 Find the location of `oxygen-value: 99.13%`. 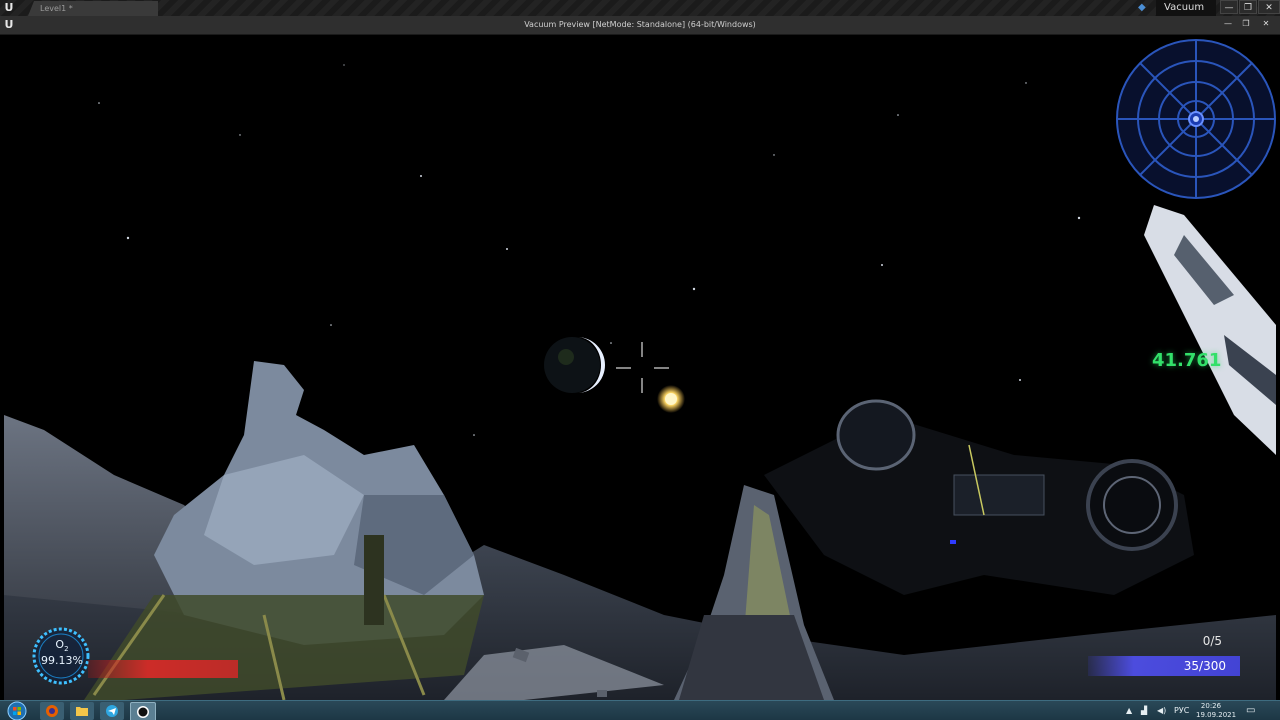

oxygen-value: 99.13% is located at coordinates (62, 660).